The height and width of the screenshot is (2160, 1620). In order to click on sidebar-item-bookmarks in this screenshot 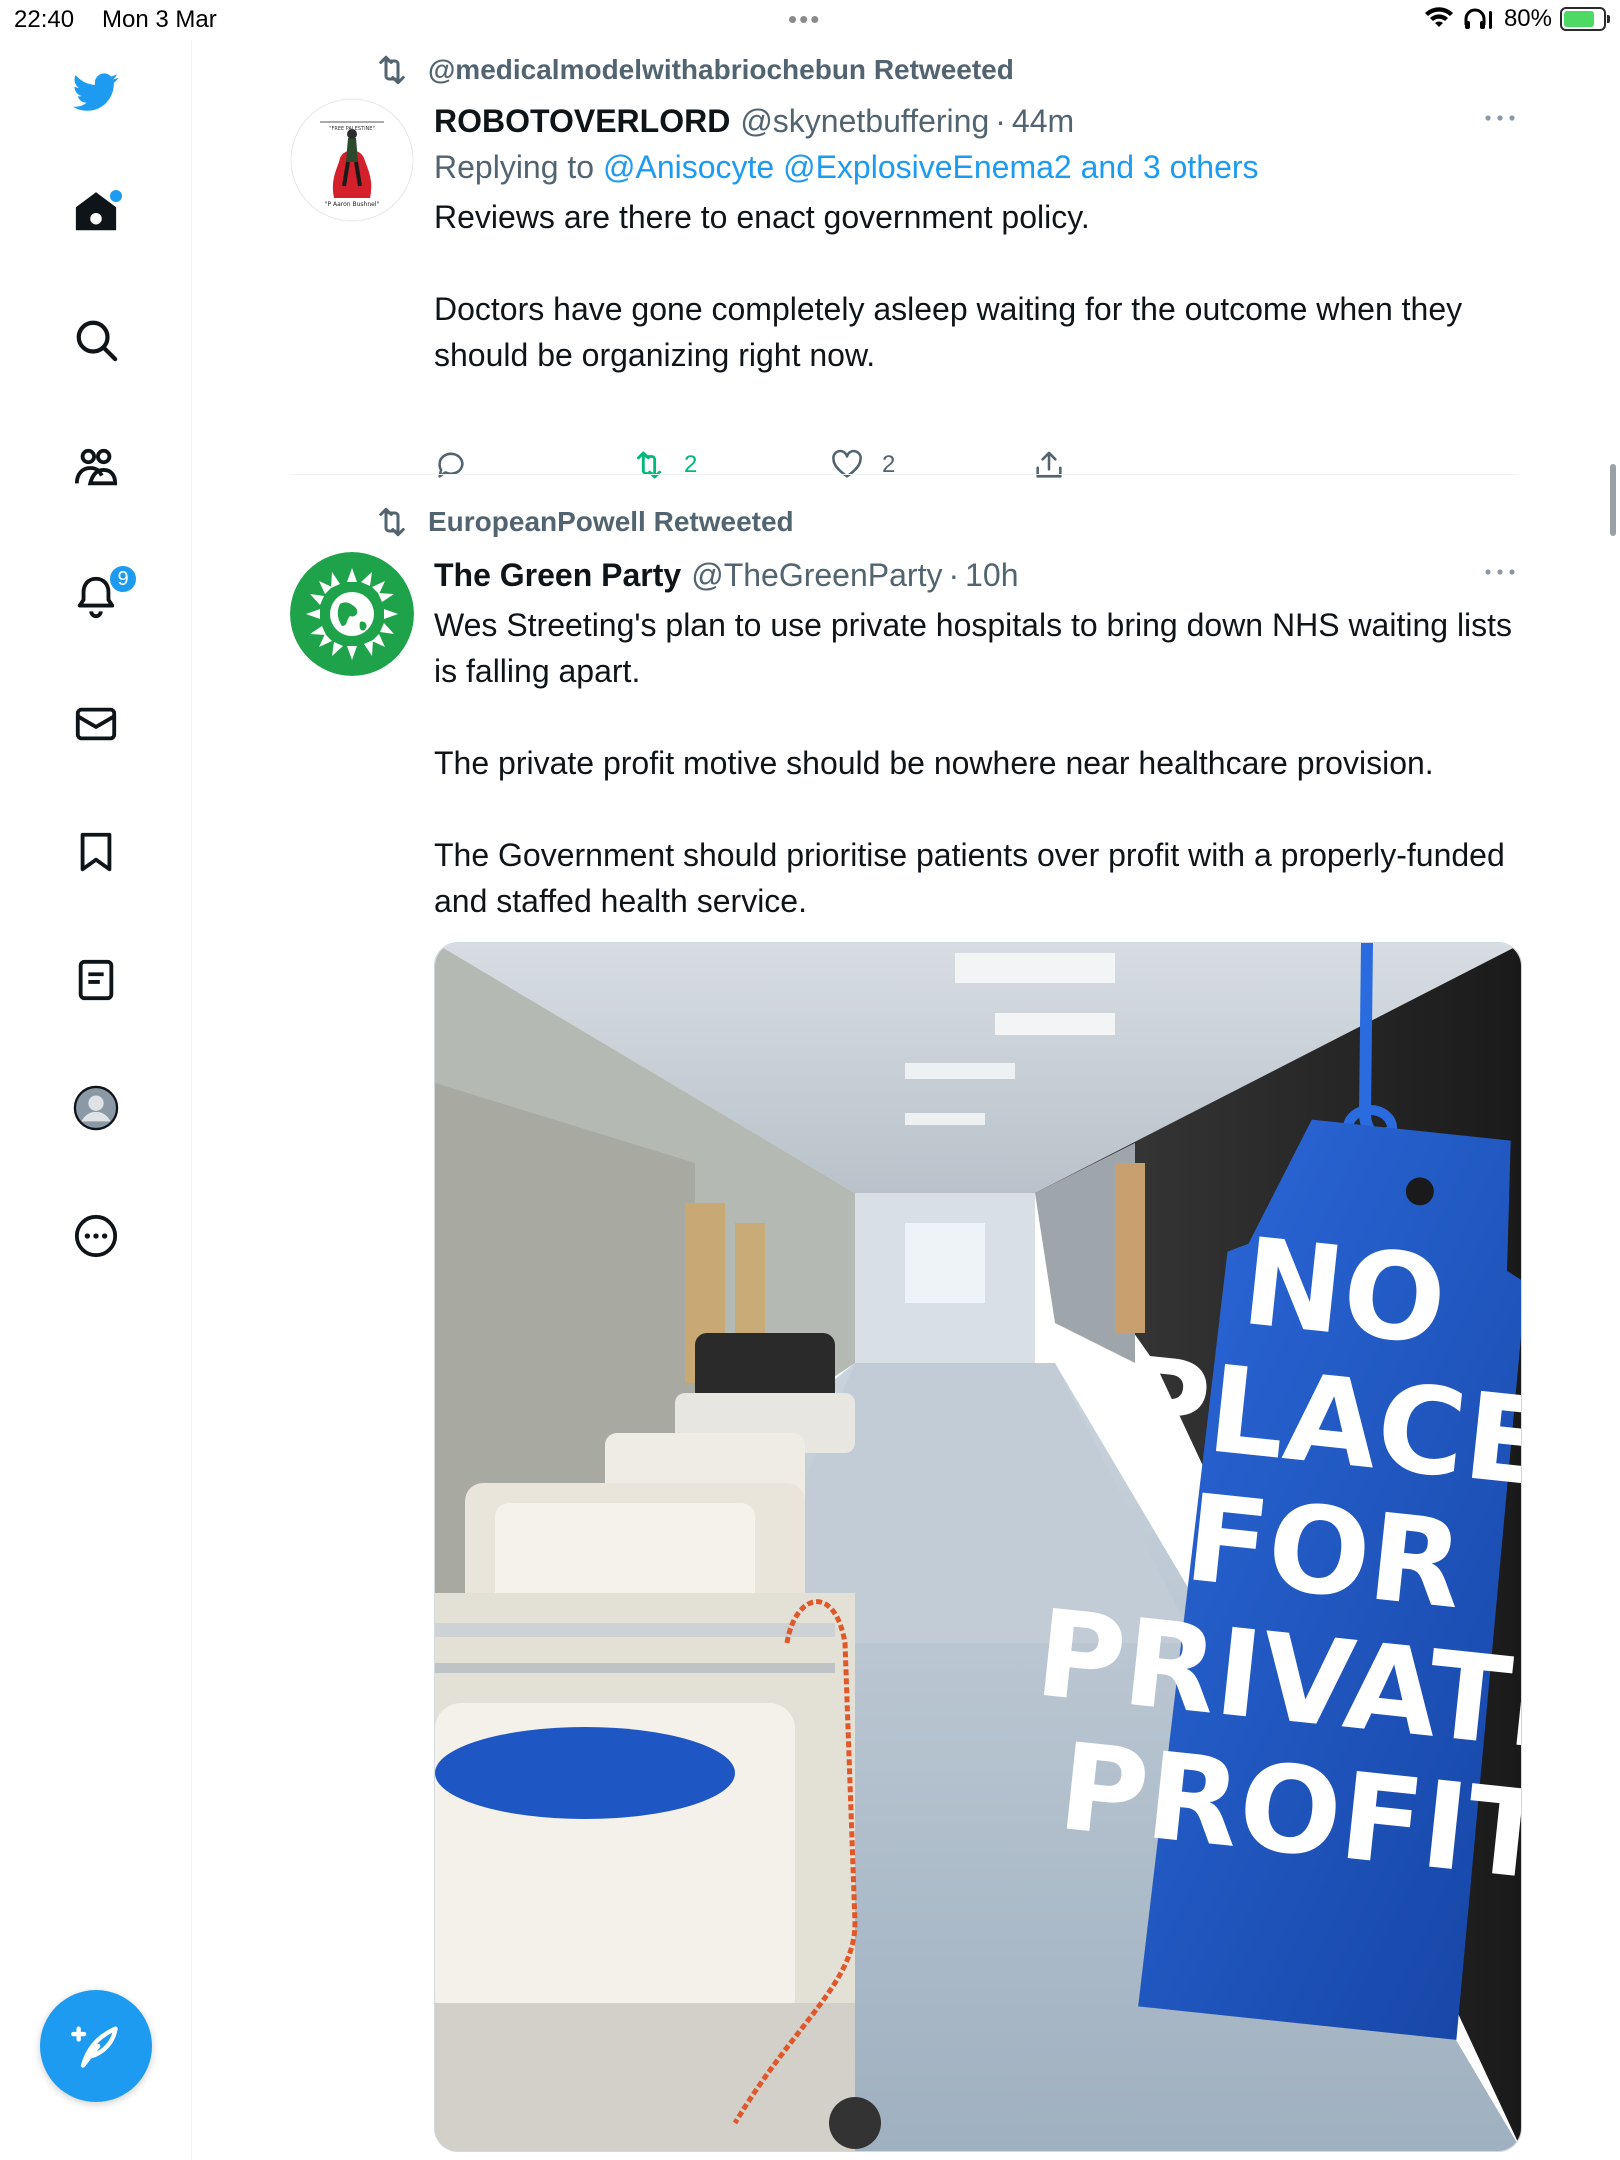, I will do `click(96, 852)`.